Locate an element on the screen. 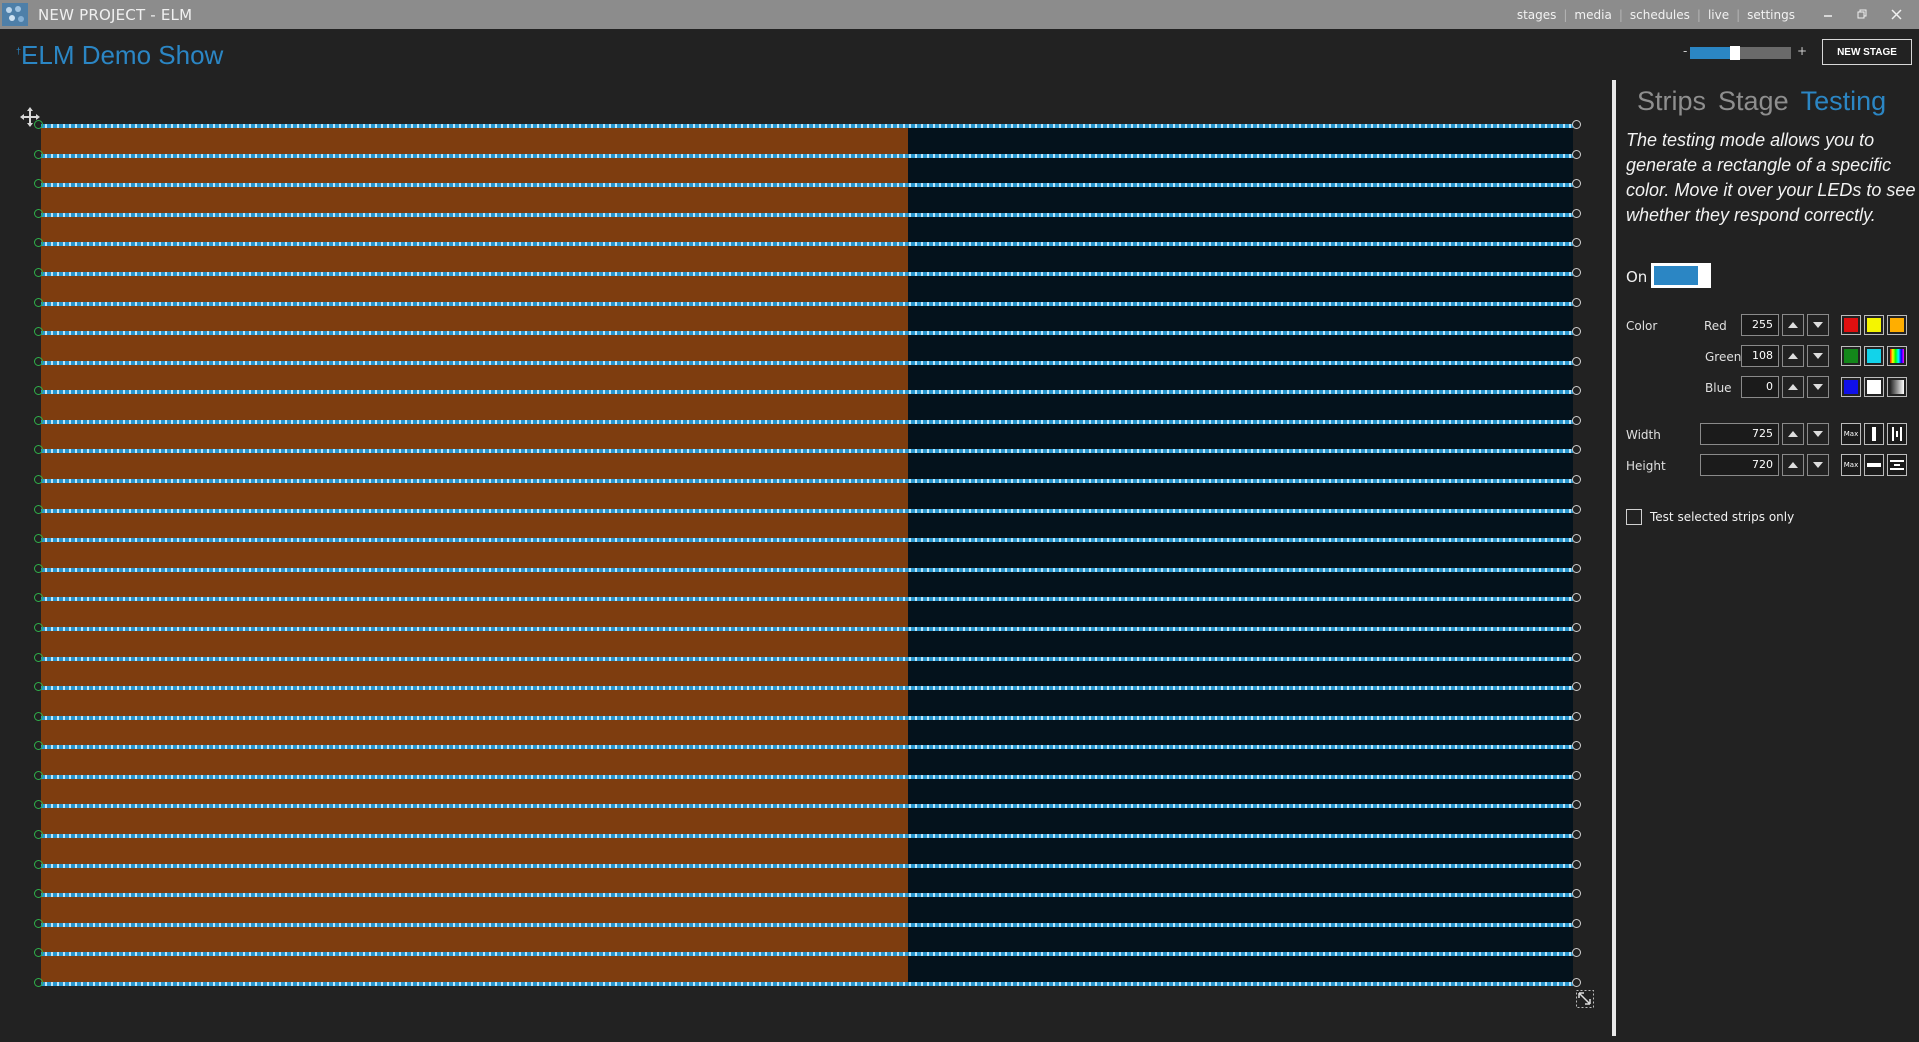 This screenshot has height=1042, width=1919. swatch-gradient is located at coordinates (1897, 387).